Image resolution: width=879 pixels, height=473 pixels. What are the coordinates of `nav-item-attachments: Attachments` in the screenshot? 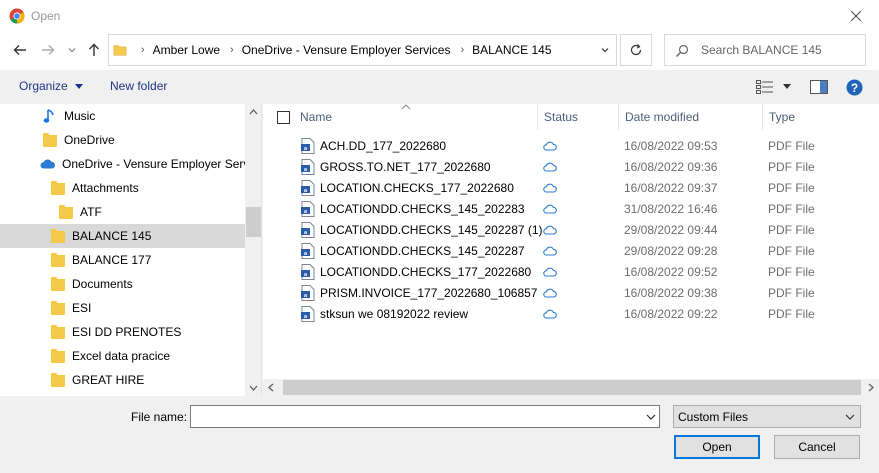 It's located at (122, 188).